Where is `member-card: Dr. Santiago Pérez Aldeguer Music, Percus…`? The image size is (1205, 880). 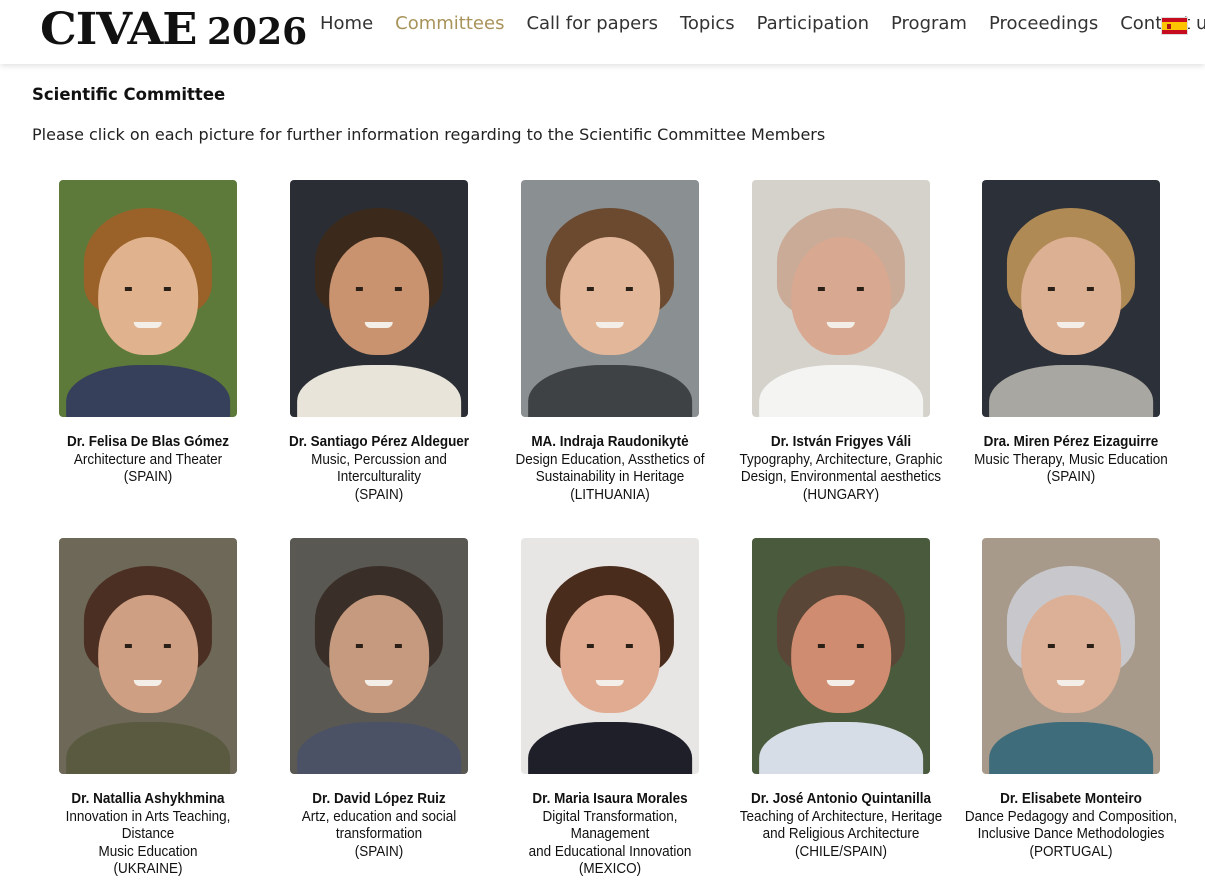
member-card: Dr. Santiago Pérez Aldeguer Music, Percus… is located at coordinates (379, 342).